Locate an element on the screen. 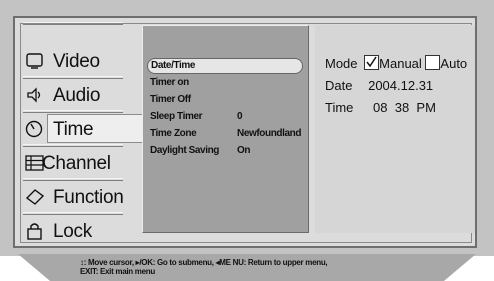 The width and height of the screenshot is (494, 281). submenu-item-date-time: Date/Time is located at coordinates (225, 66).